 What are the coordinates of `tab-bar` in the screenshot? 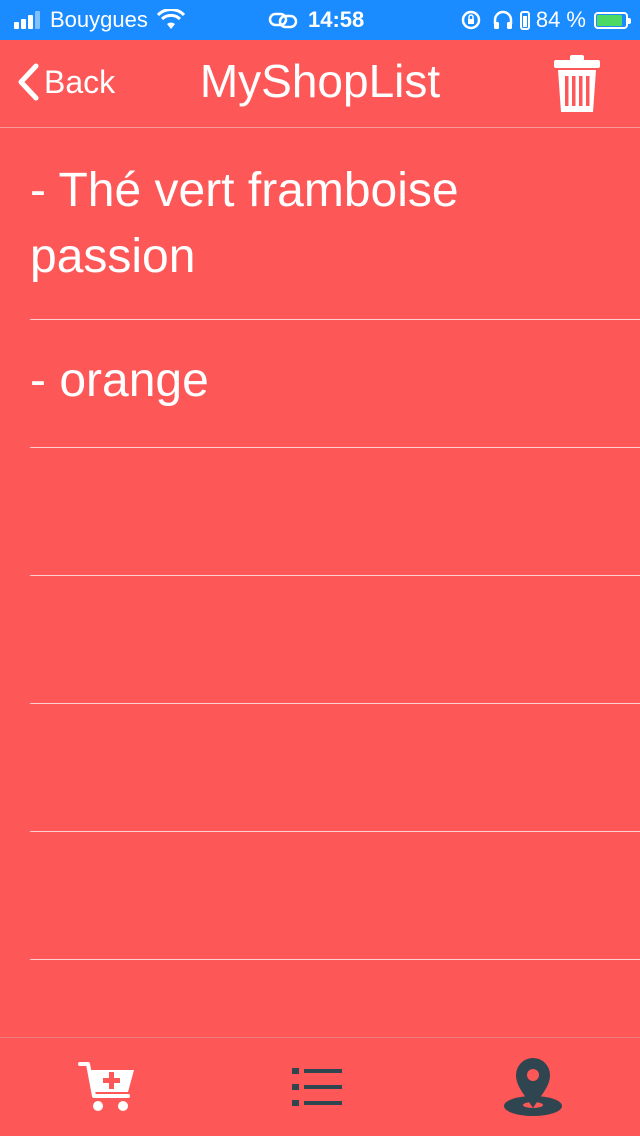 It's located at (320, 1086).